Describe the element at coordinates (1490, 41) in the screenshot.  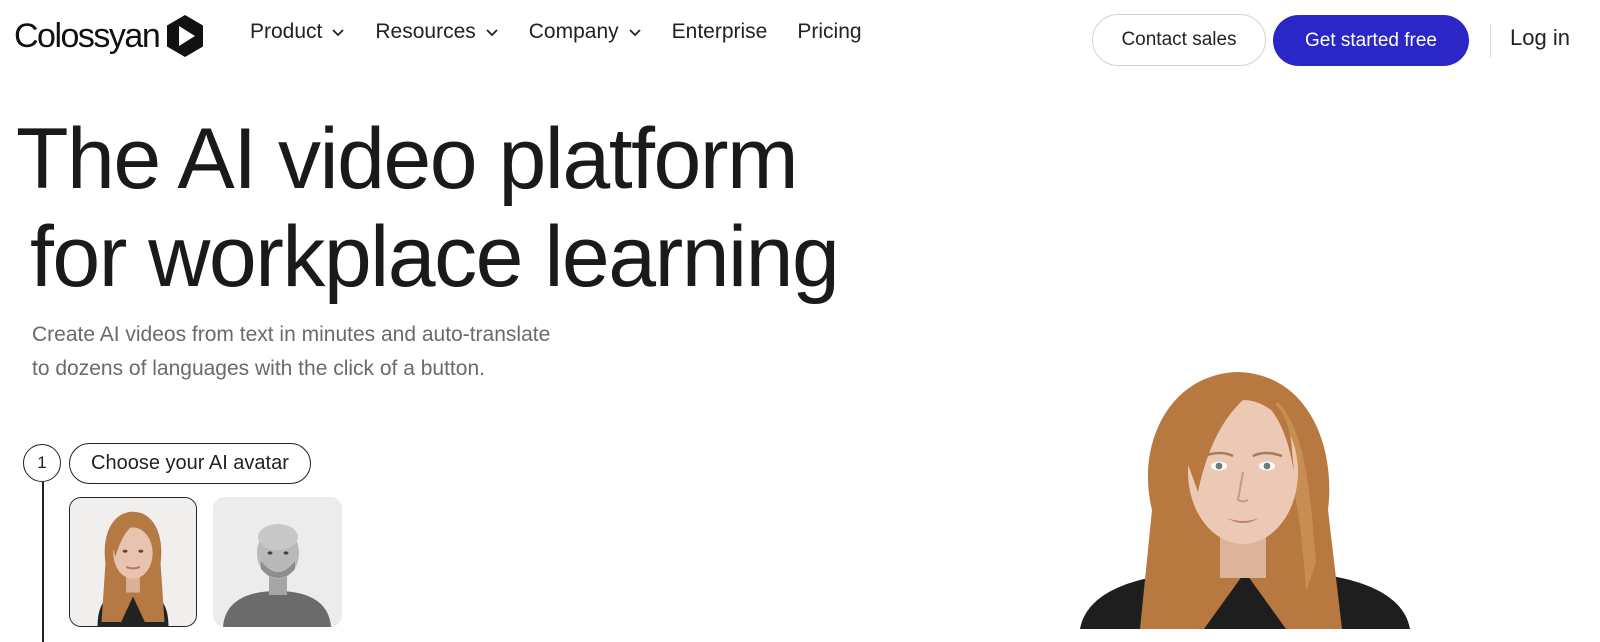
I see `nav-divider` at that location.